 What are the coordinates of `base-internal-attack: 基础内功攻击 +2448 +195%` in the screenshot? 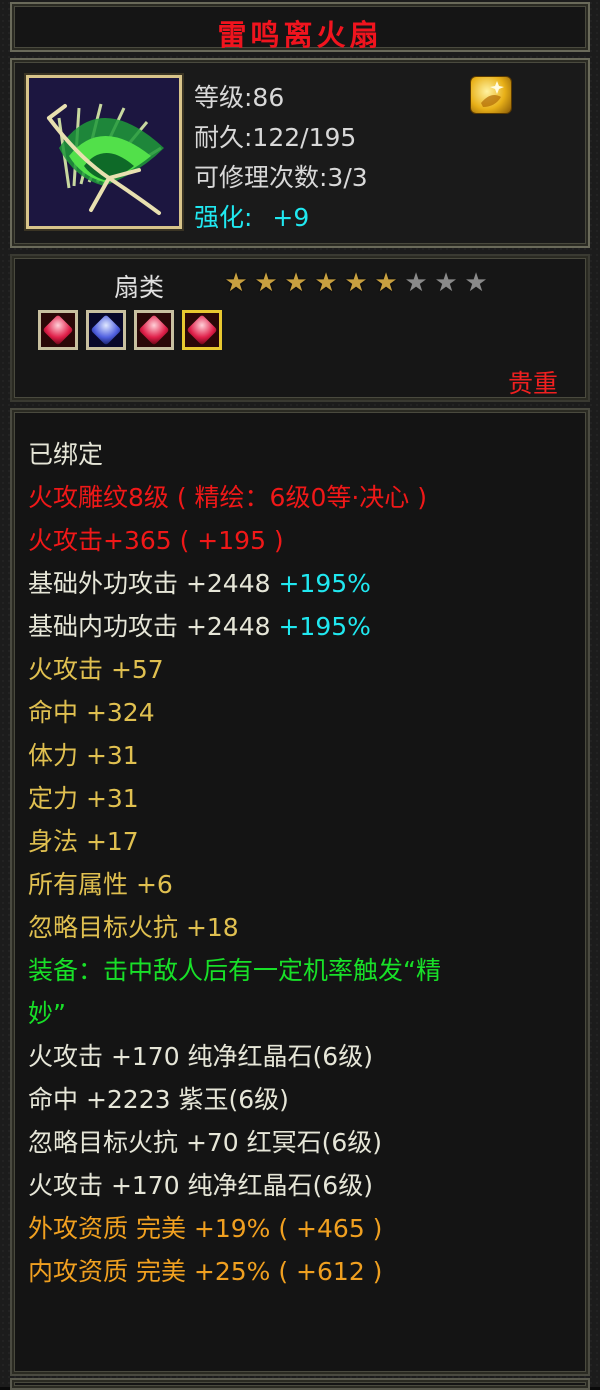 It's located at (308, 627).